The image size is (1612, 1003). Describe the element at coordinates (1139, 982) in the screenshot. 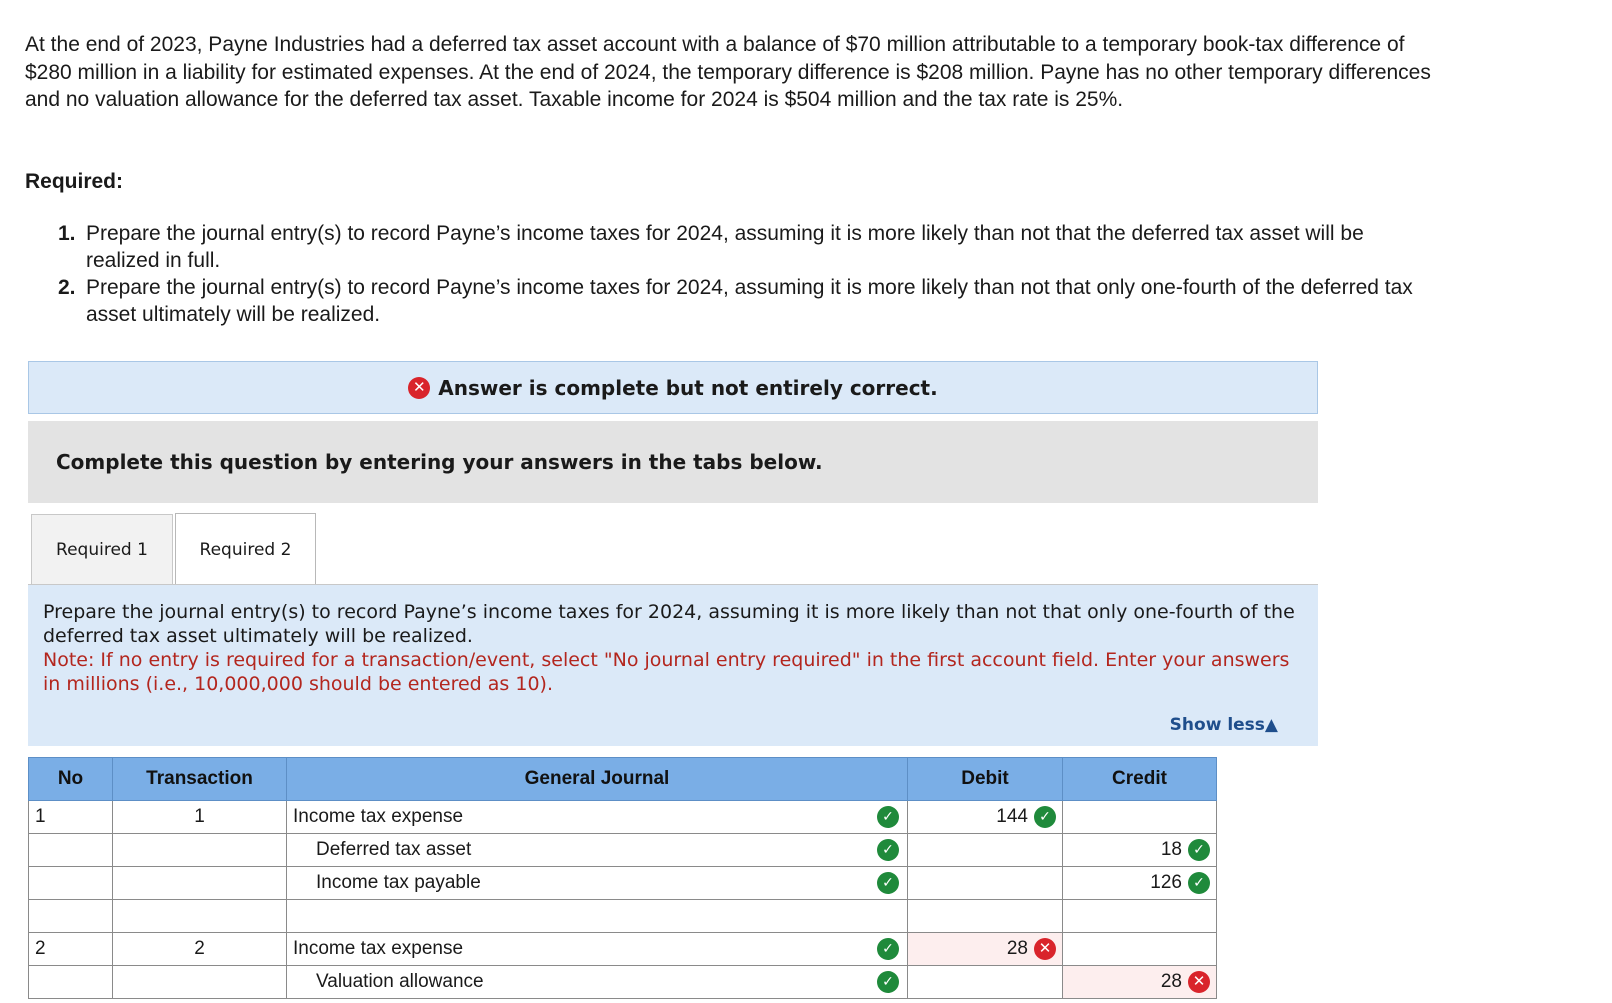

I see `credit-cell: 28 ✕` at that location.